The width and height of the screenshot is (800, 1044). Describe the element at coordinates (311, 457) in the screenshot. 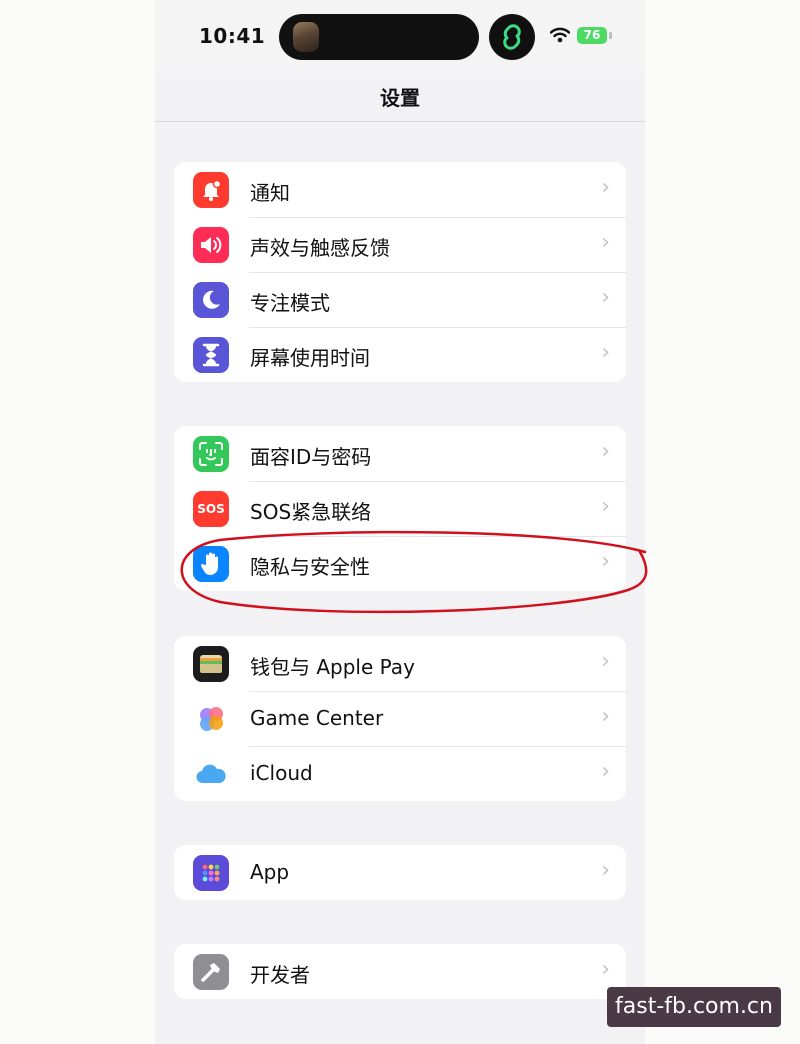

I see `row-label: 面容ID与密码` at that location.